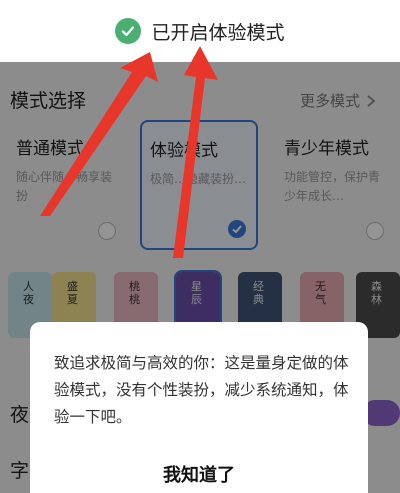 Image resolution: width=400 pixels, height=493 pixels. I want to click on dialog-confirm-button: 我知道了, so click(199, 474).